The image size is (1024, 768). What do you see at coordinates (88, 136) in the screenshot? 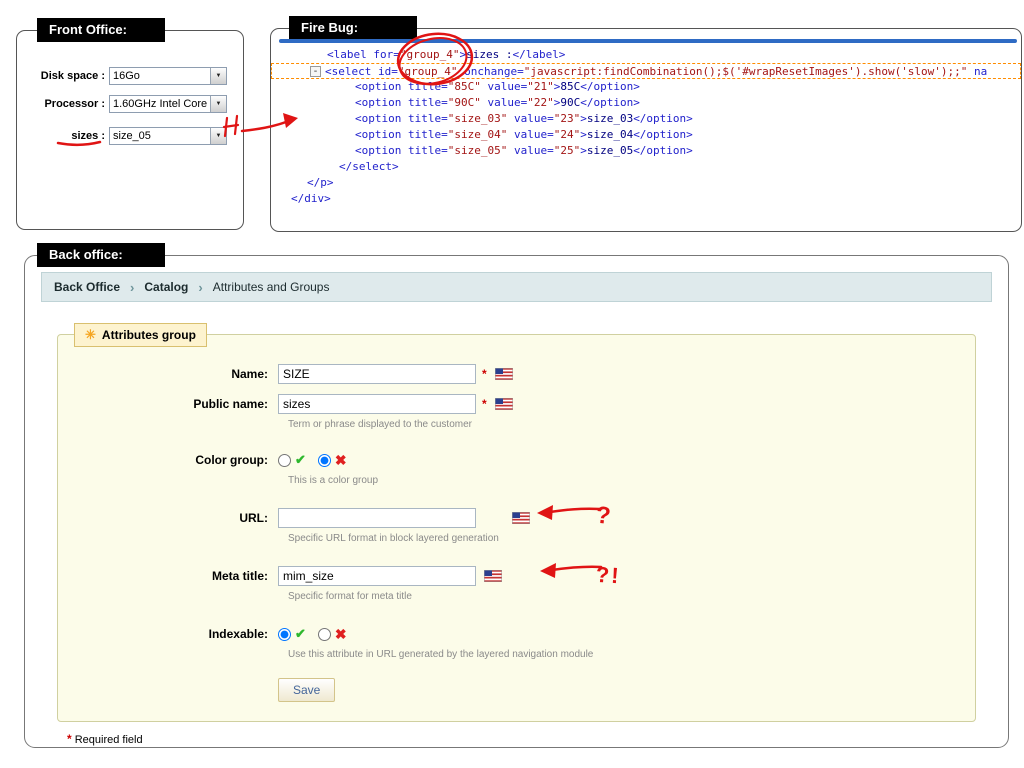
I see `sizes-label: sizes :` at bounding box center [88, 136].